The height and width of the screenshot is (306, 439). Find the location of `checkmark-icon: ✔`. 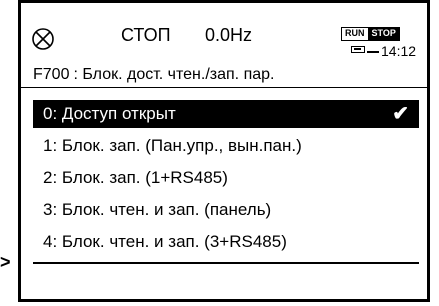

checkmark-icon: ✔ is located at coordinates (400, 114).